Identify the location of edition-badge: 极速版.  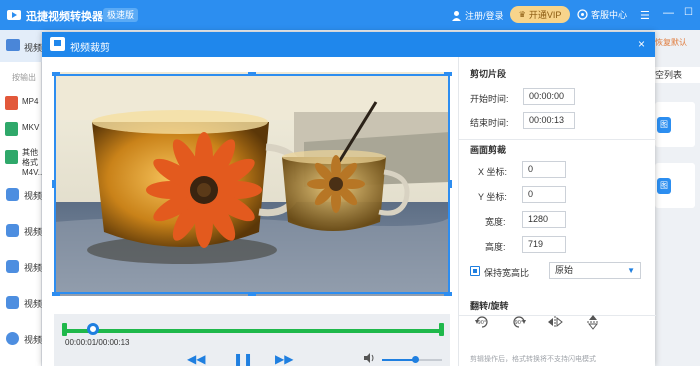
(121, 15).